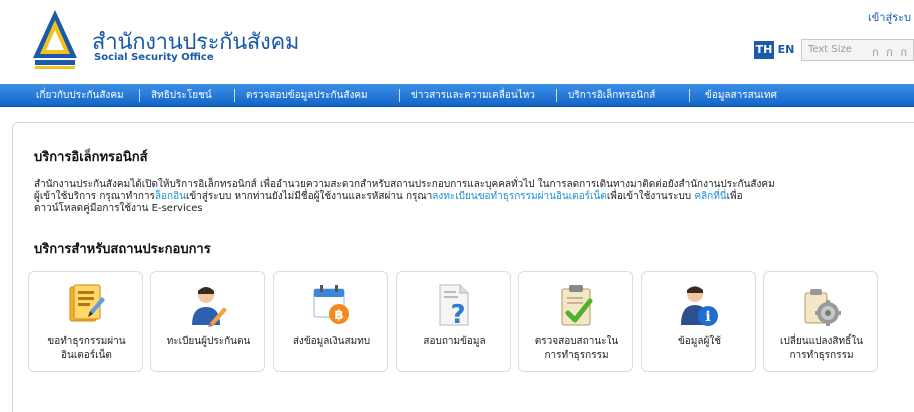 Image resolution: width=914 pixels, height=412 pixels. Describe the element at coordinates (209, 307) in the screenshot. I see `insured-registration-icon` at that location.